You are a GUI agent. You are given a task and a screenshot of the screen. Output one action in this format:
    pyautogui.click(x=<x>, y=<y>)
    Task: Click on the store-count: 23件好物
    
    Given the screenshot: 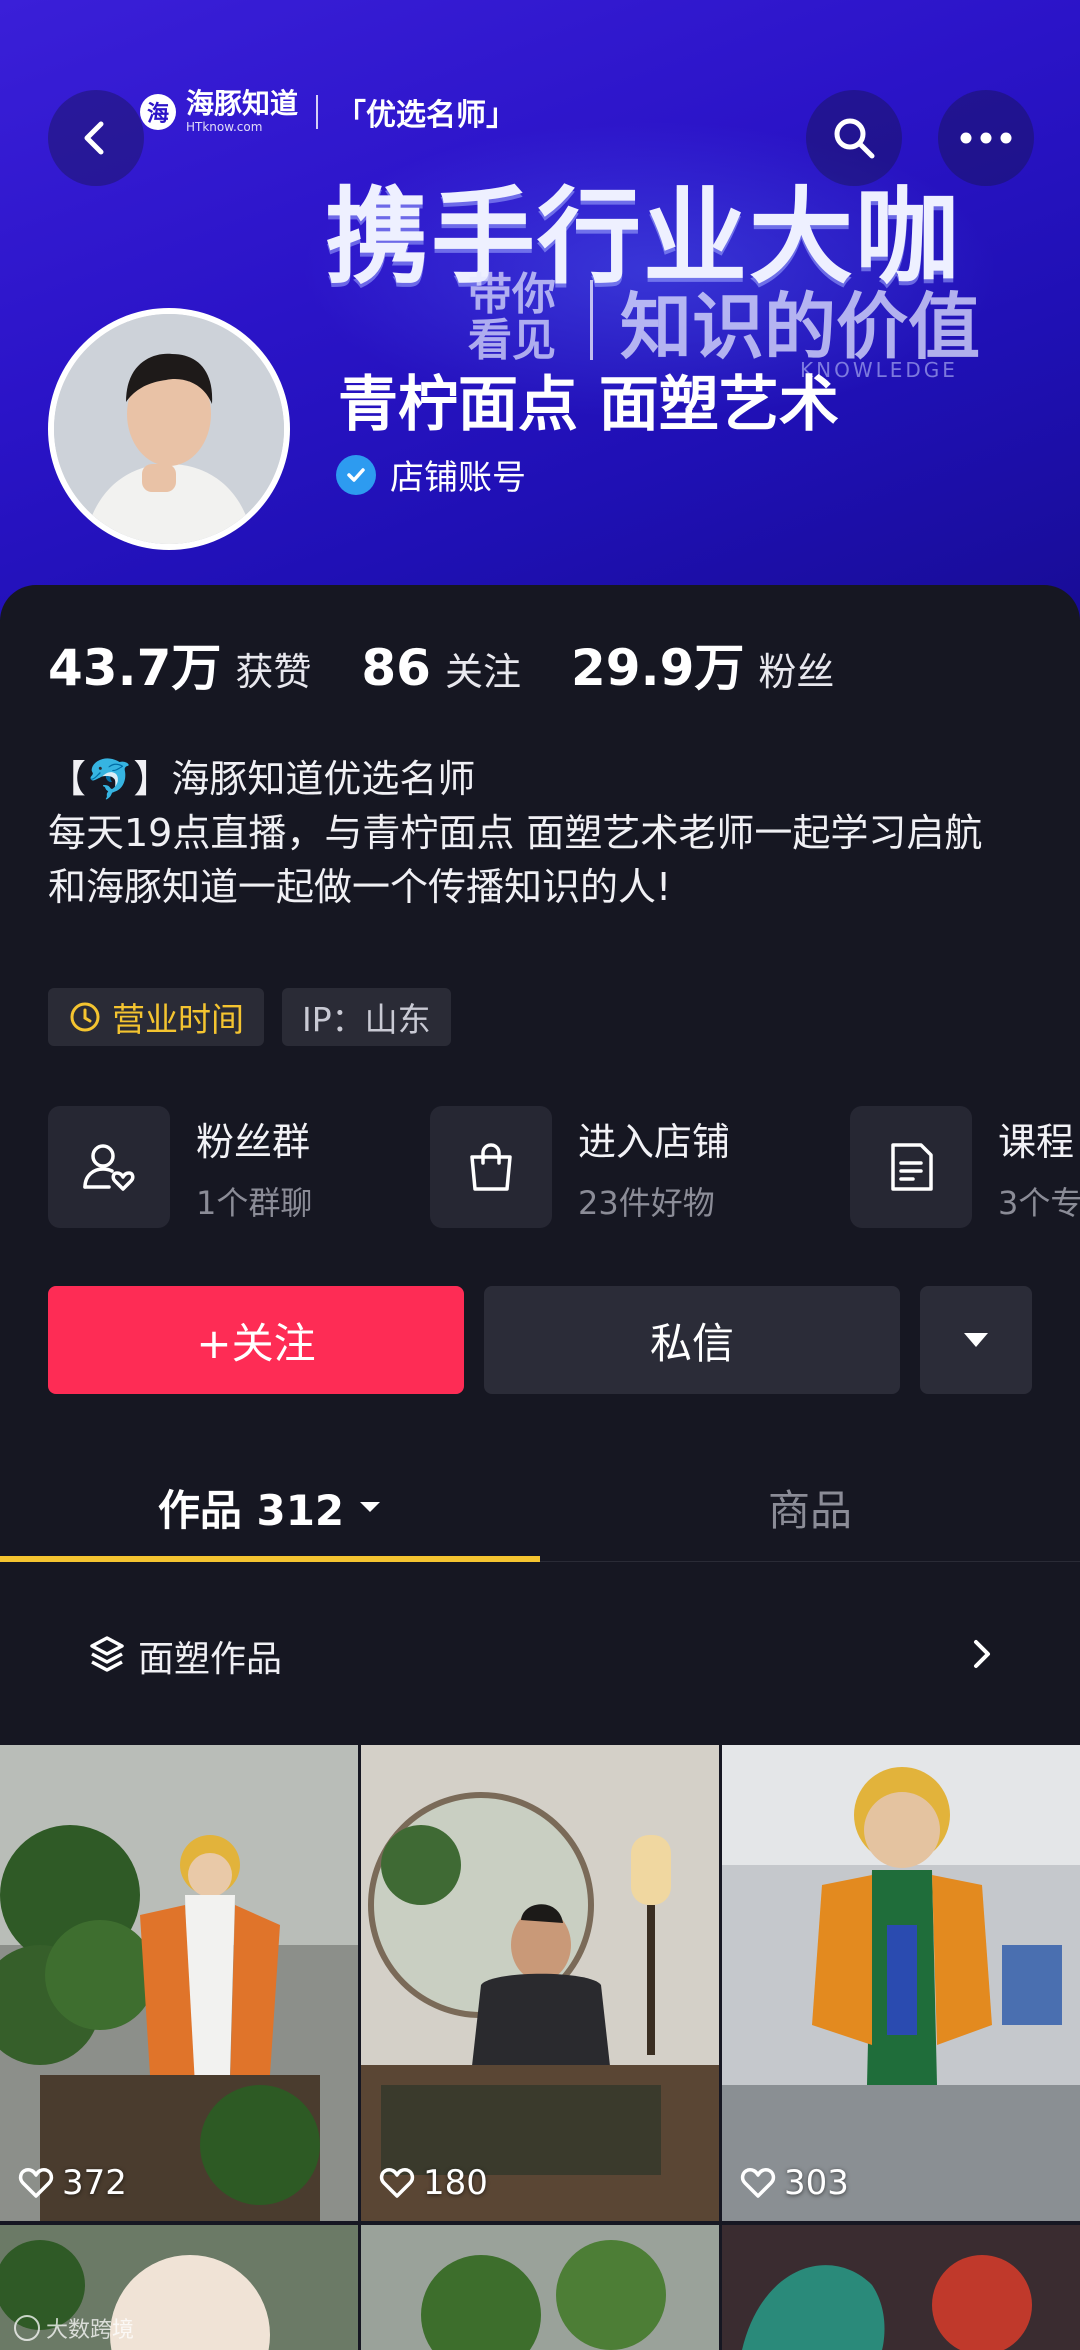 What is the action you would take?
    pyautogui.click(x=646, y=1202)
    